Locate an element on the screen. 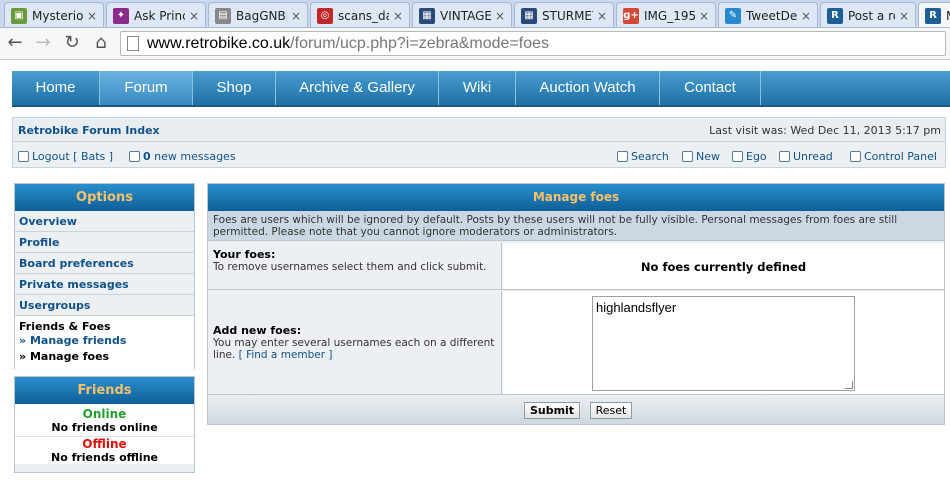 The image size is (950, 481). nav-contact: Contact is located at coordinates (710, 88).